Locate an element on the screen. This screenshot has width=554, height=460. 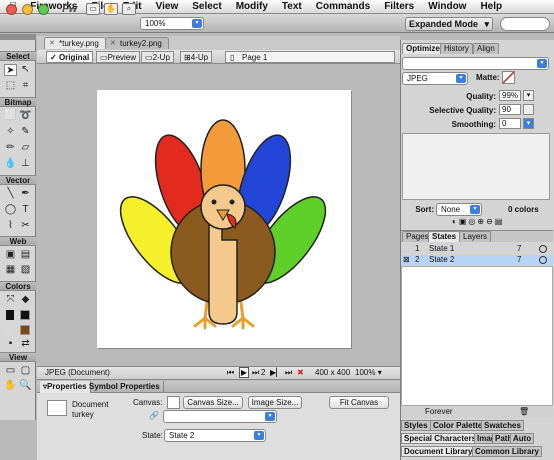
status-zoom-select: 100% ▾ is located at coordinates (368, 373).